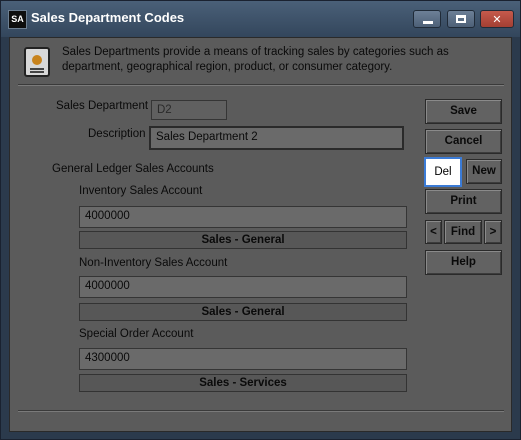 Image resolution: width=521 pixels, height=440 pixels. What do you see at coordinates (433, 232) in the screenshot?
I see `previous-record-button: <` at bounding box center [433, 232].